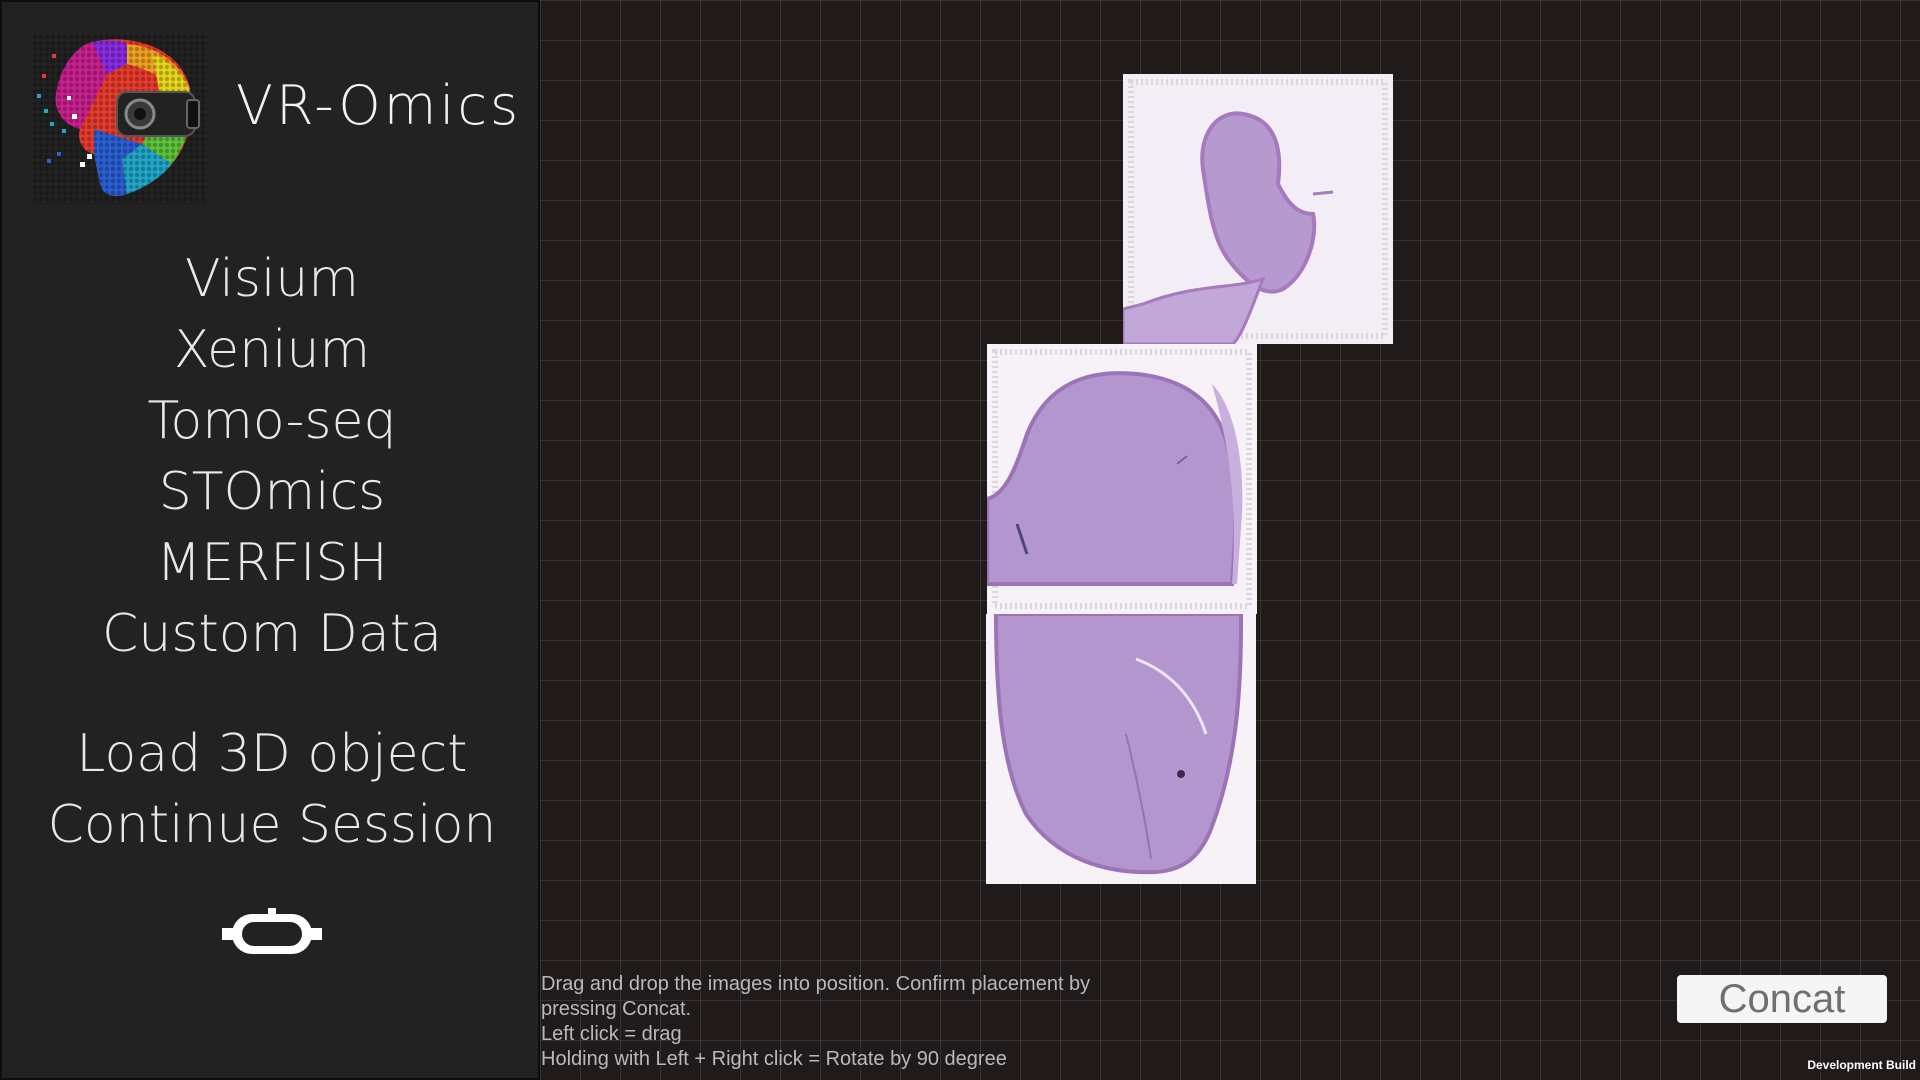  I want to click on development-build-label: Development Build, so click(1861, 1065).